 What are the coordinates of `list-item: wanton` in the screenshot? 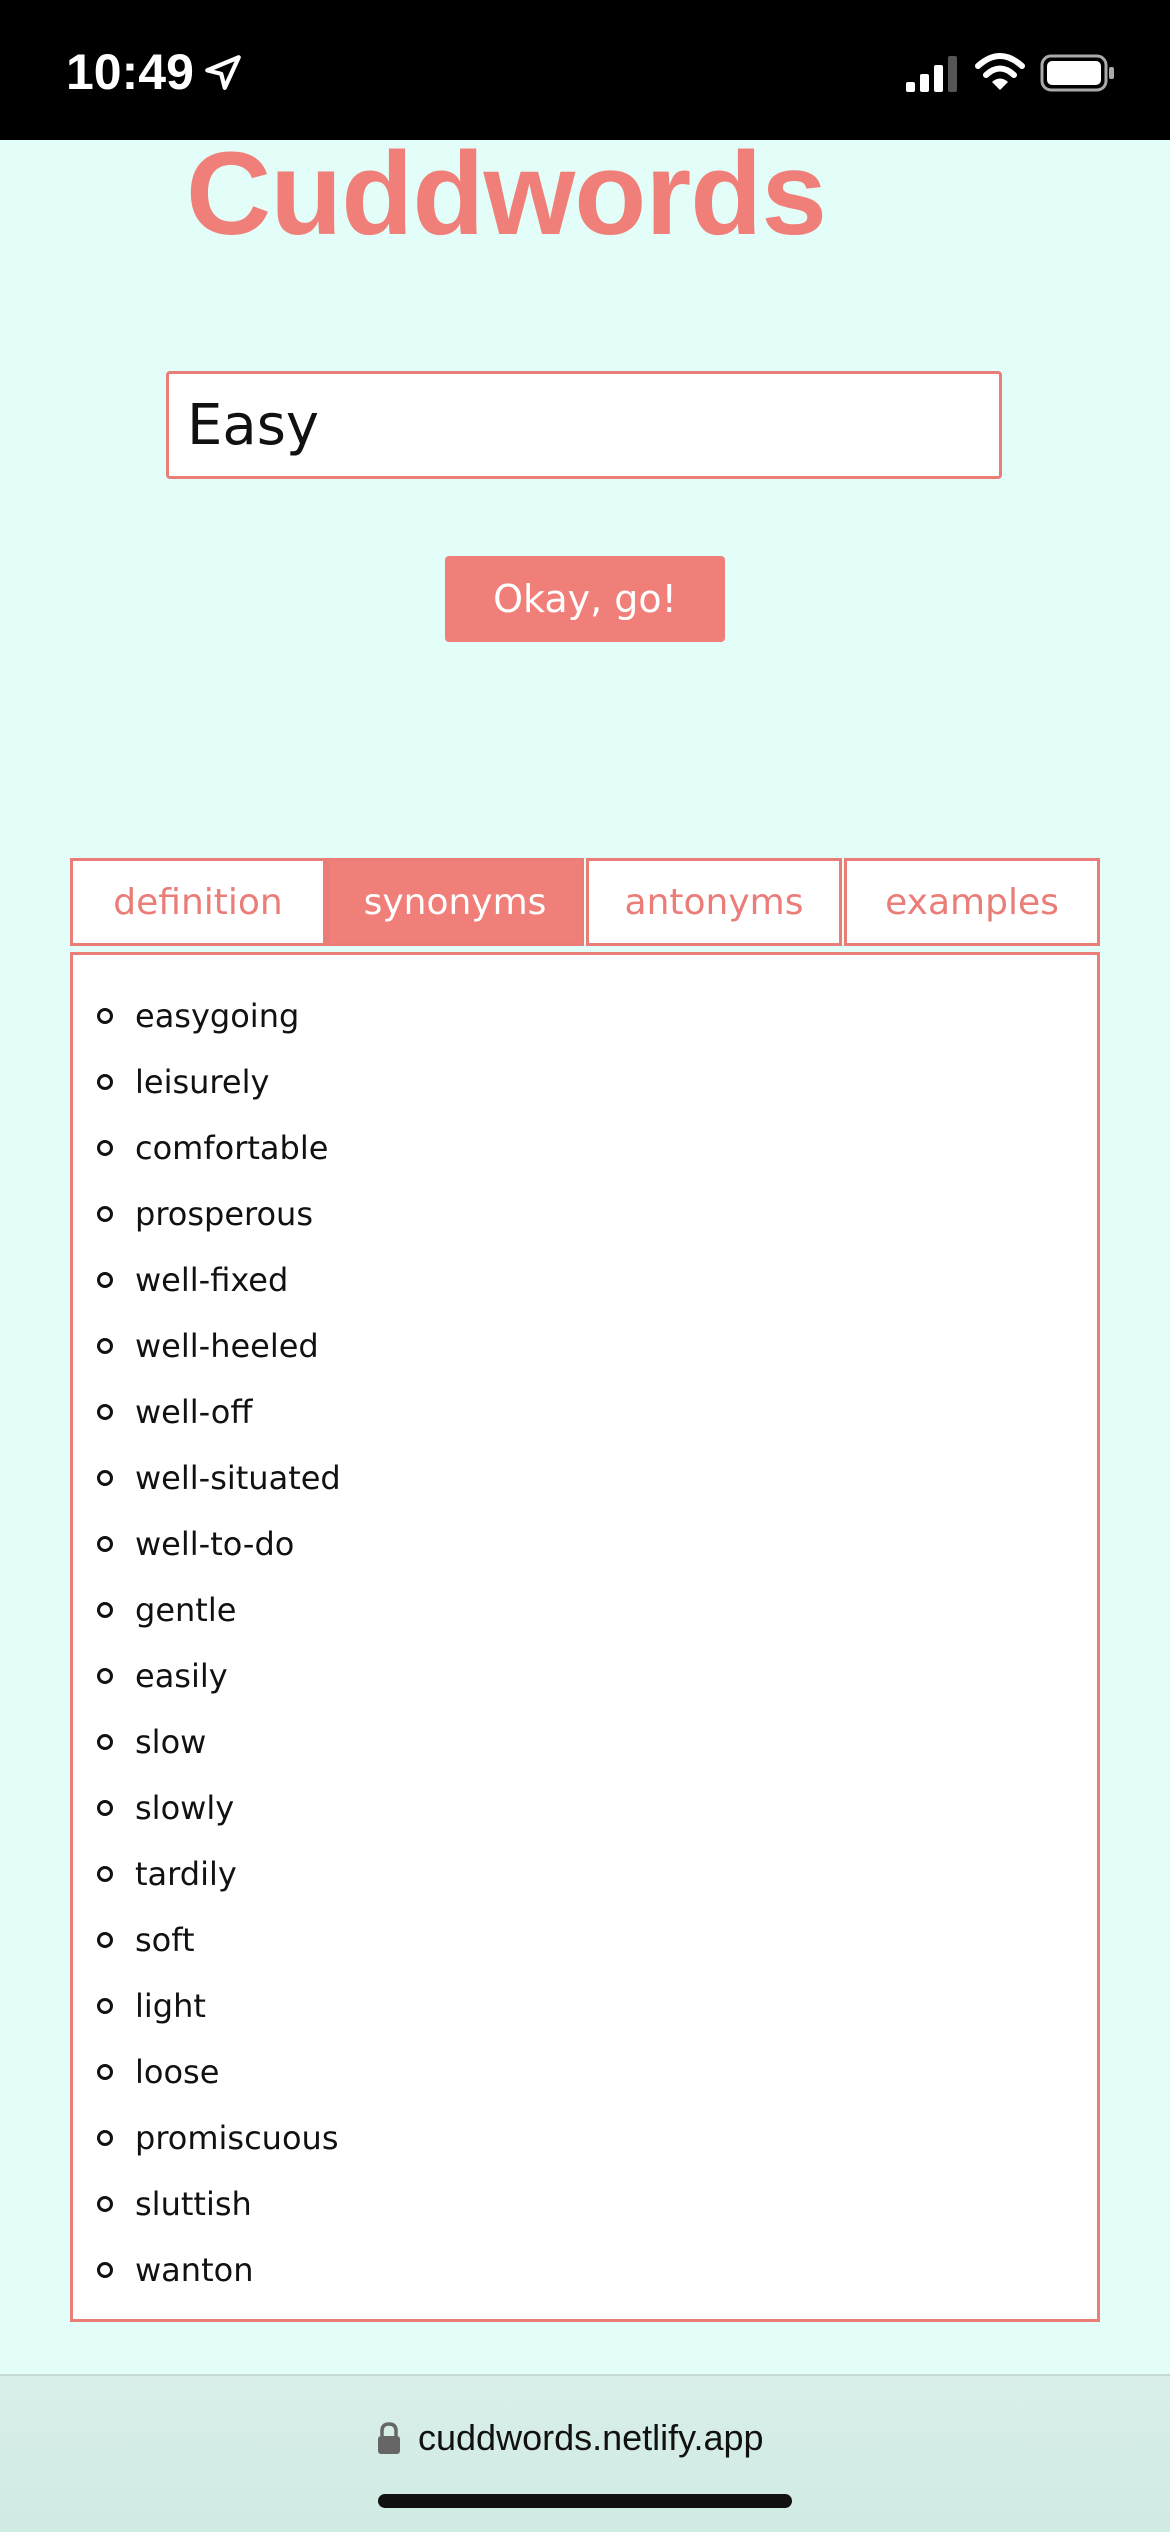 It's located at (207, 2278).